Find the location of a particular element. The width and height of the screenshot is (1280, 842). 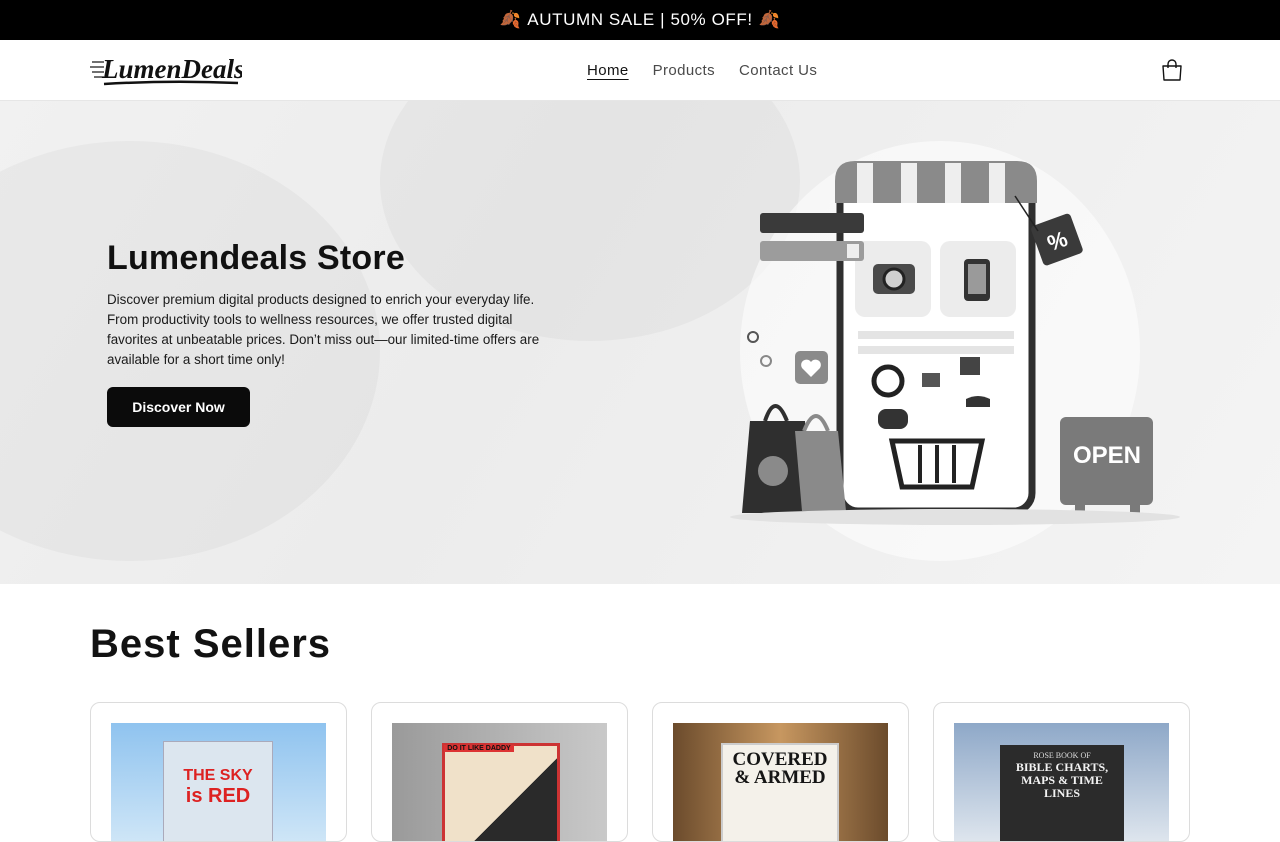

product-card: COVERED & ARMED is located at coordinates (780, 772).